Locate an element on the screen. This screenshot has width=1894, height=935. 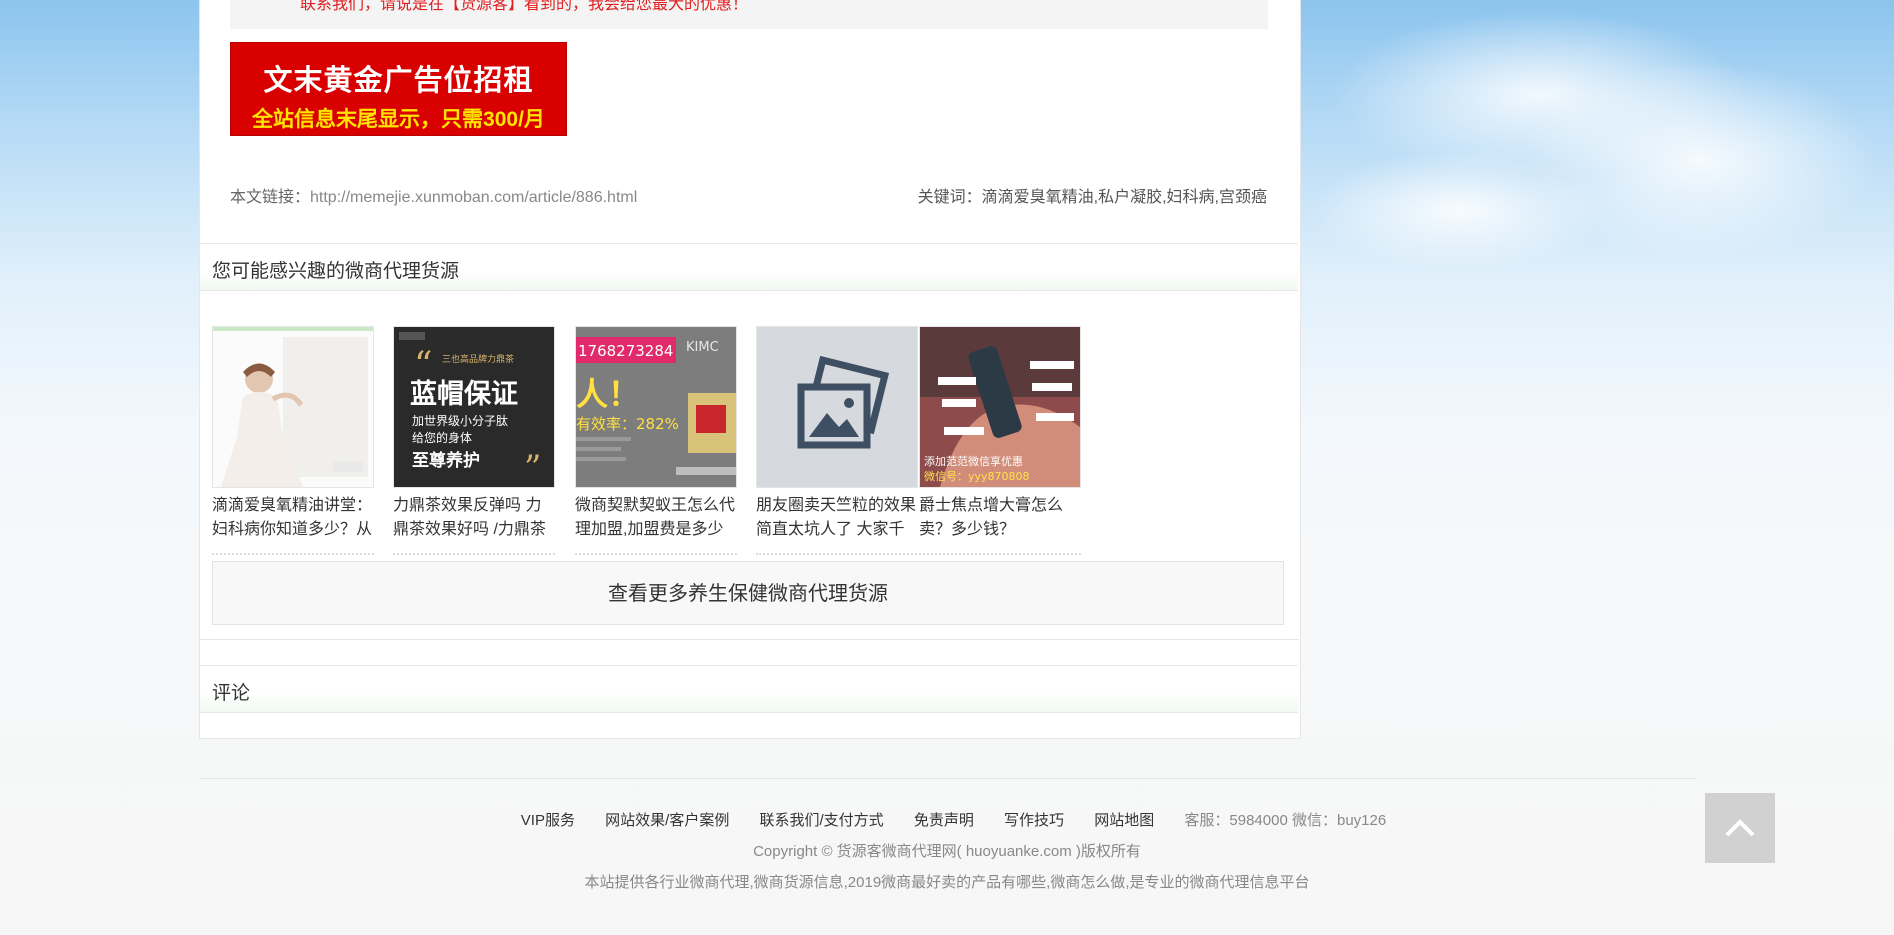
keywords-line: 关键词：滴滴爱臭氧精油,私户凝胶,妇科病,宫颈癌 is located at coordinates (1092, 195).